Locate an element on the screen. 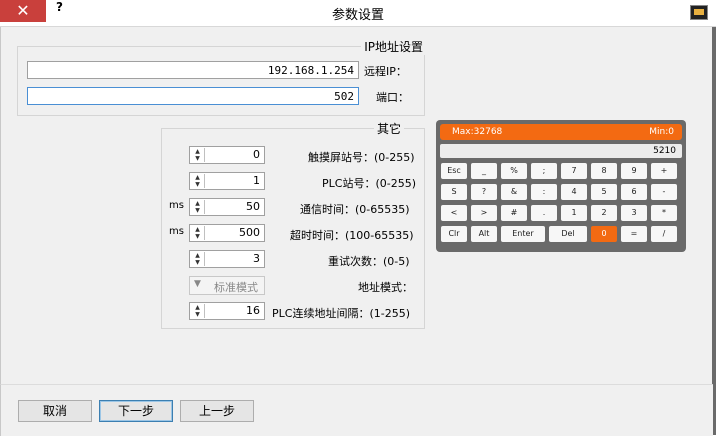 This screenshot has width=716, height=436. port-label: 端口： is located at coordinates (392, 97).